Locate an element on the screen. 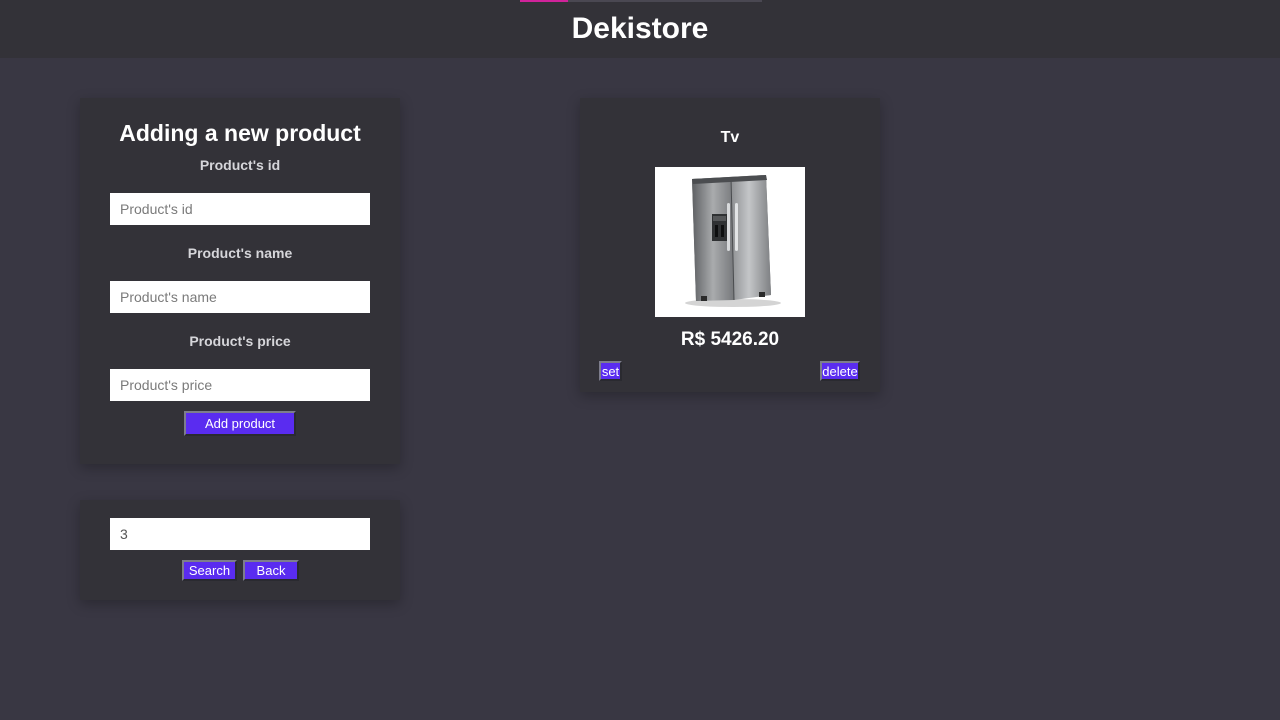 Image resolution: width=1280 pixels, height=720 pixels. form-heading: Adding a new product is located at coordinates (240, 133).